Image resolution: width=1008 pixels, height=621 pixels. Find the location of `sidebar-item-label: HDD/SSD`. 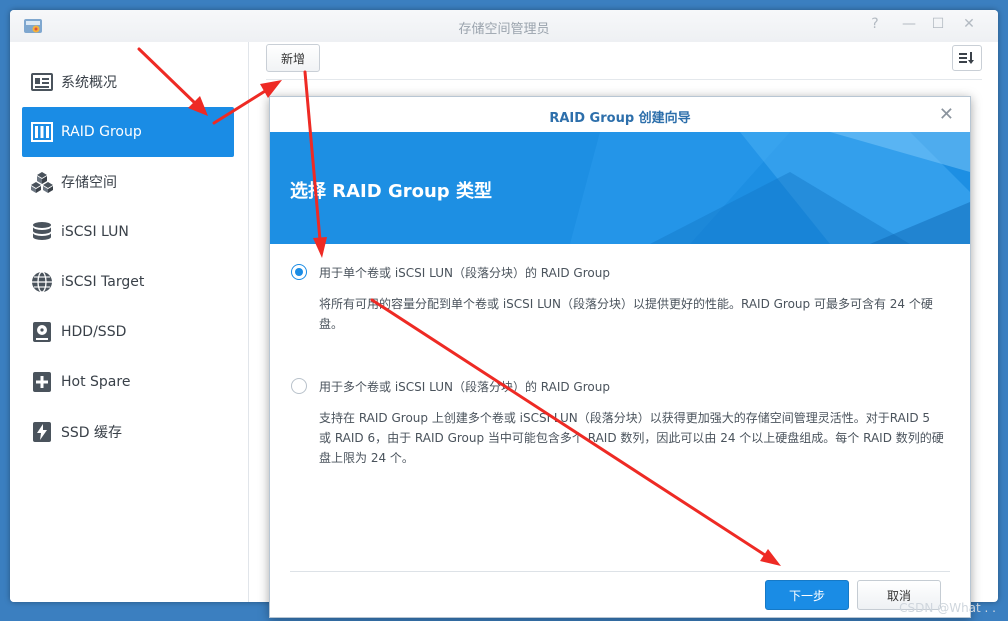

sidebar-item-label: HDD/SSD is located at coordinates (94, 332).